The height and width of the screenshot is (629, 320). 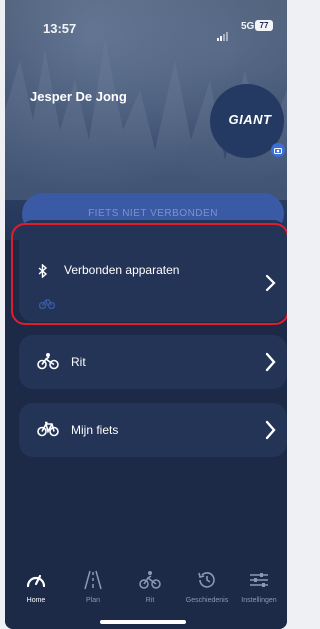 What do you see at coordinates (122, 270) in the screenshot?
I see `connected-devices-label: Verbonden apparaten` at bounding box center [122, 270].